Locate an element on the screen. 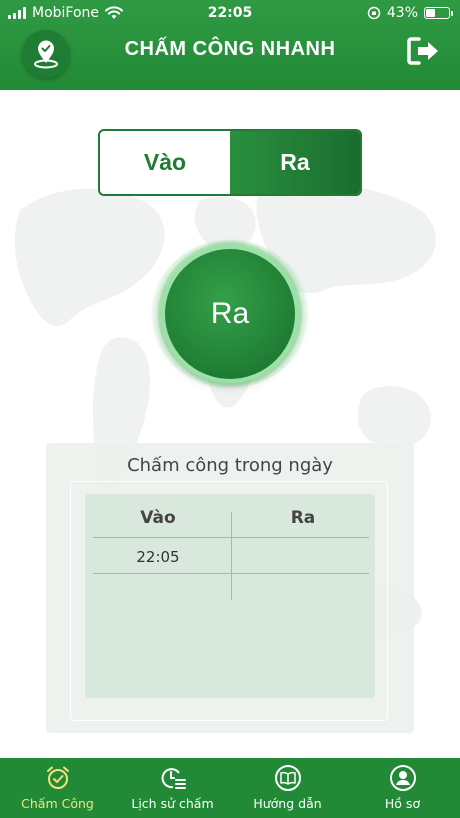 This screenshot has height=818, width=460. status-bar: MobiFone 22:05 43% is located at coordinates (230, 14).